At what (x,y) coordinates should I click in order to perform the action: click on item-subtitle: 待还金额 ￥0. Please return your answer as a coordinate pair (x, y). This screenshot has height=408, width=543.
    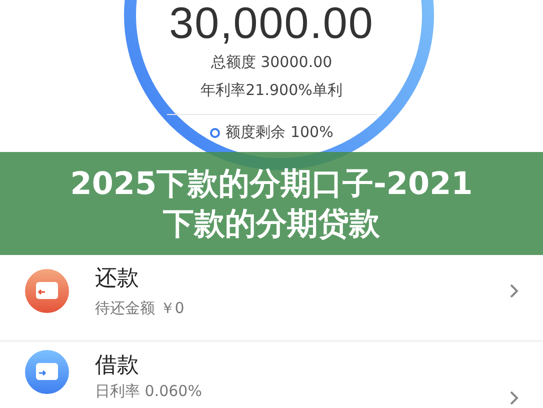
    Looking at the image, I should click on (140, 308).